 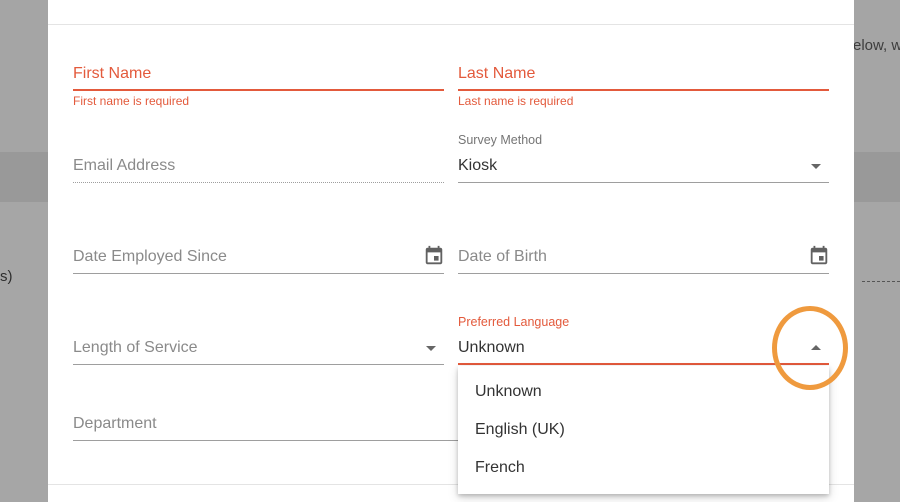 What do you see at coordinates (643, 182) in the screenshot?
I see `survey-method-underline` at bounding box center [643, 182].